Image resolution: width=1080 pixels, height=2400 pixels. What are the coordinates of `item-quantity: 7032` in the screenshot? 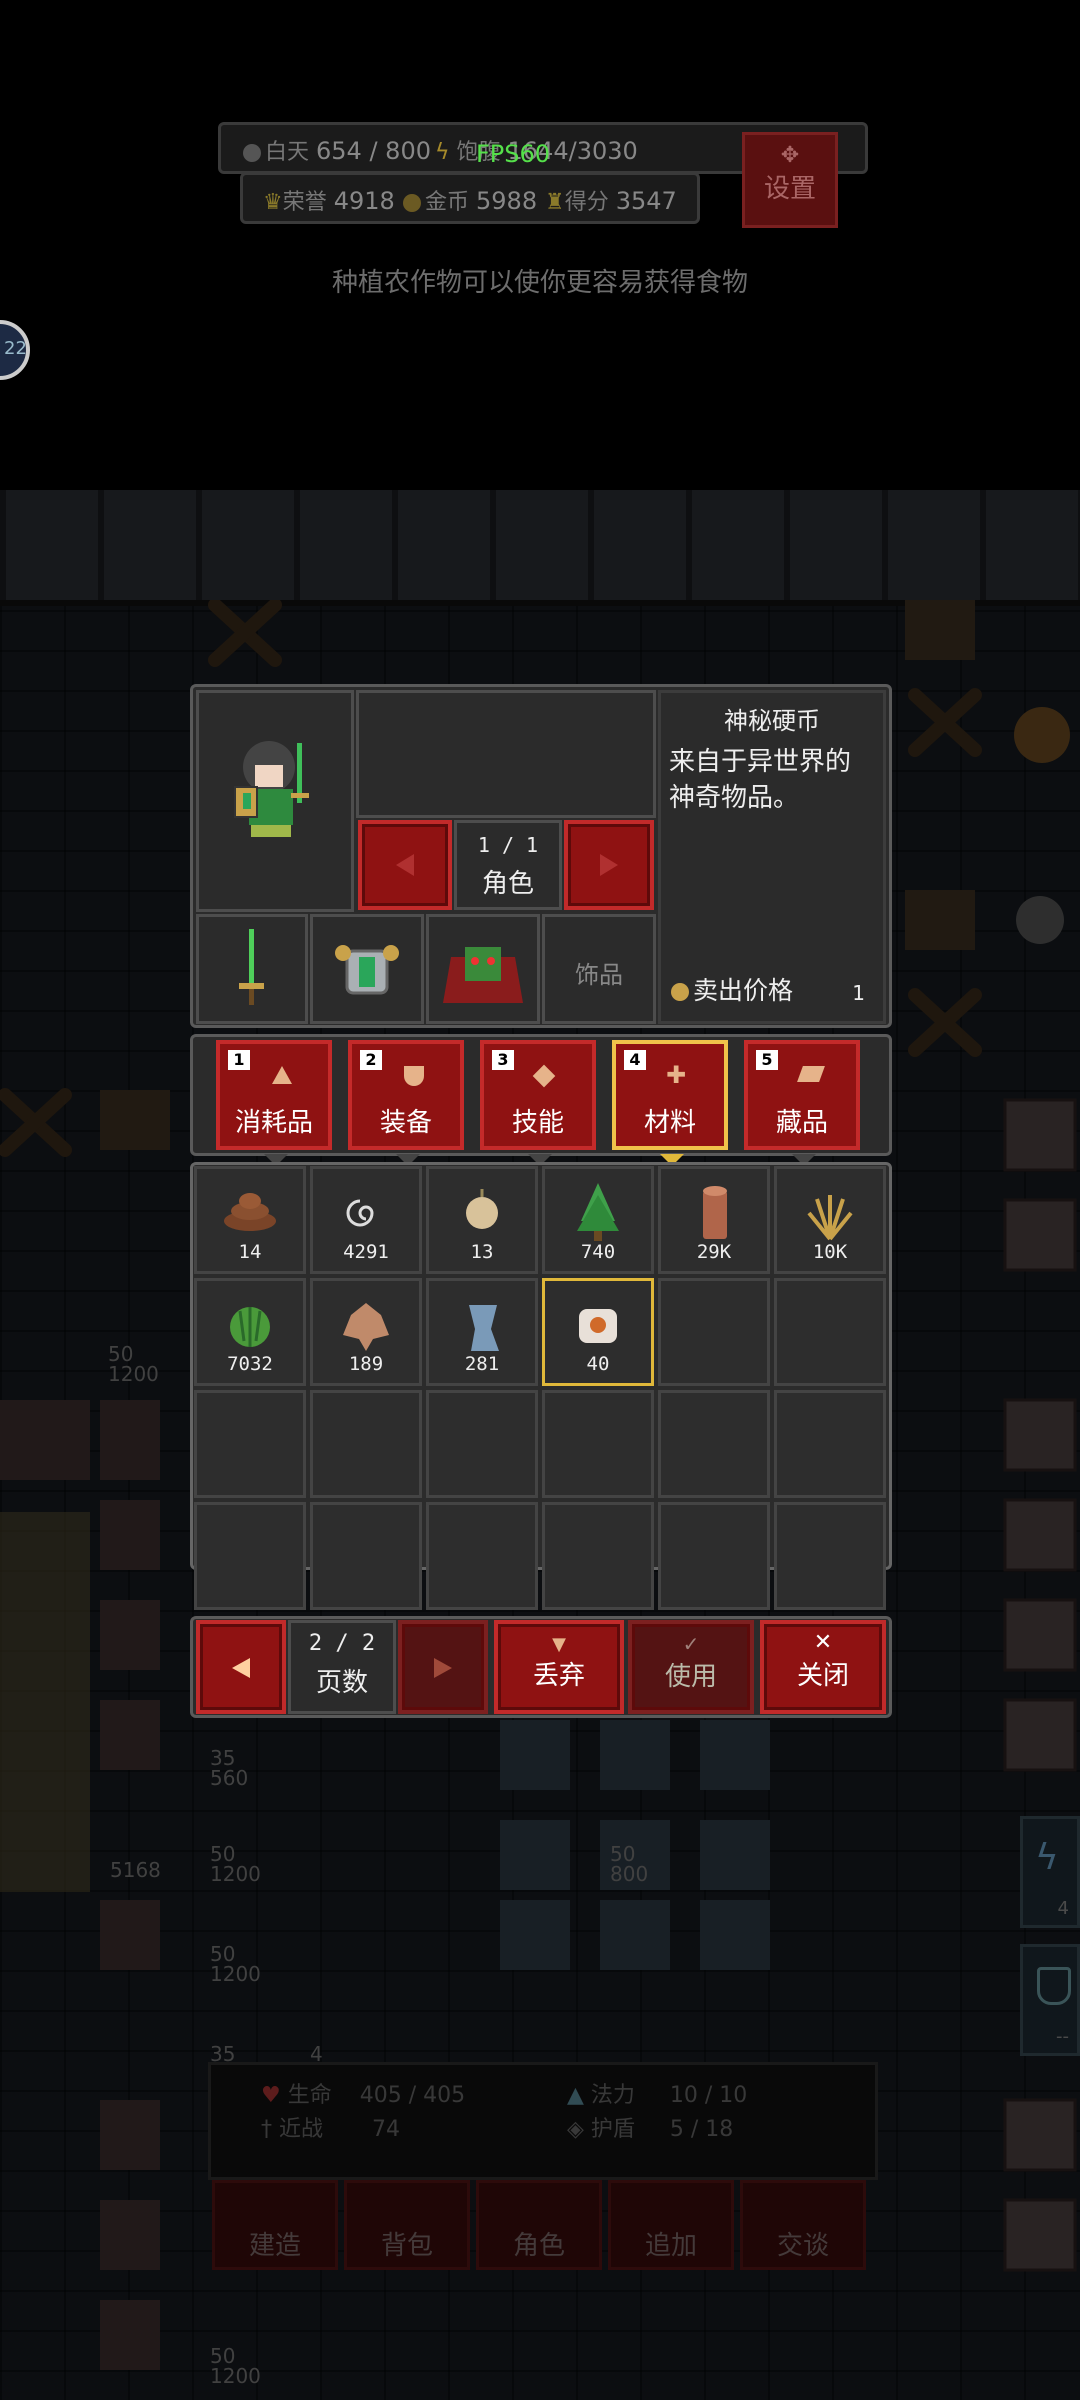 It's located at (250, 1364).